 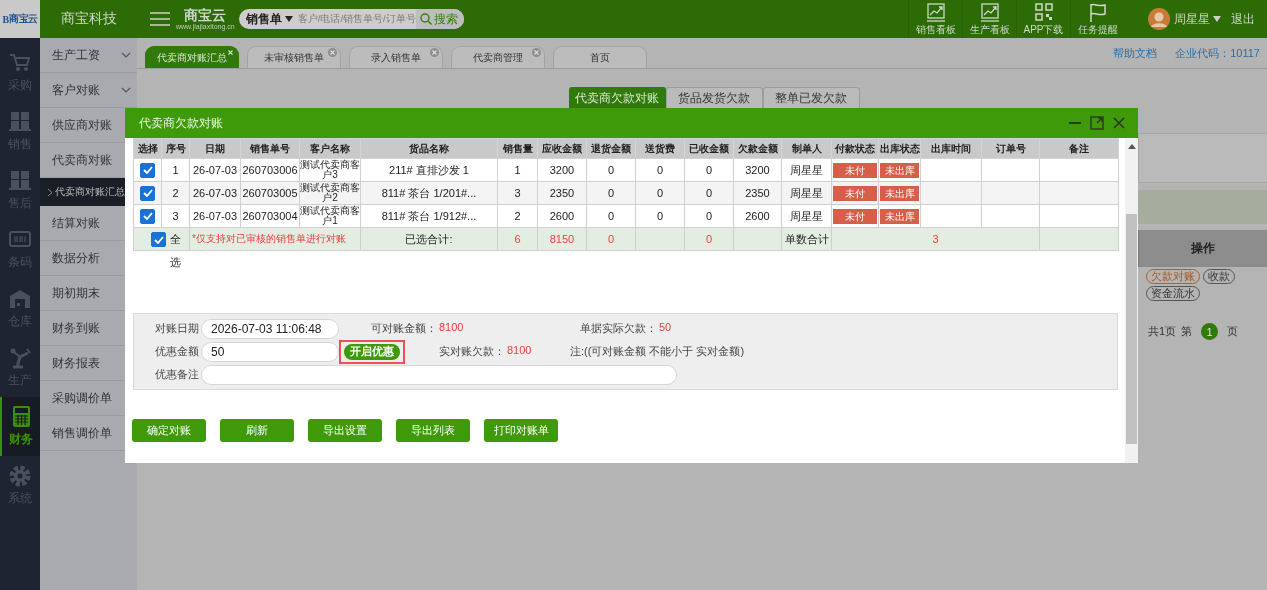 What do you see at coordinates (270, 170) in the screenshot?
I see `table-cell: 260703006` at bounding box center [270, 170].